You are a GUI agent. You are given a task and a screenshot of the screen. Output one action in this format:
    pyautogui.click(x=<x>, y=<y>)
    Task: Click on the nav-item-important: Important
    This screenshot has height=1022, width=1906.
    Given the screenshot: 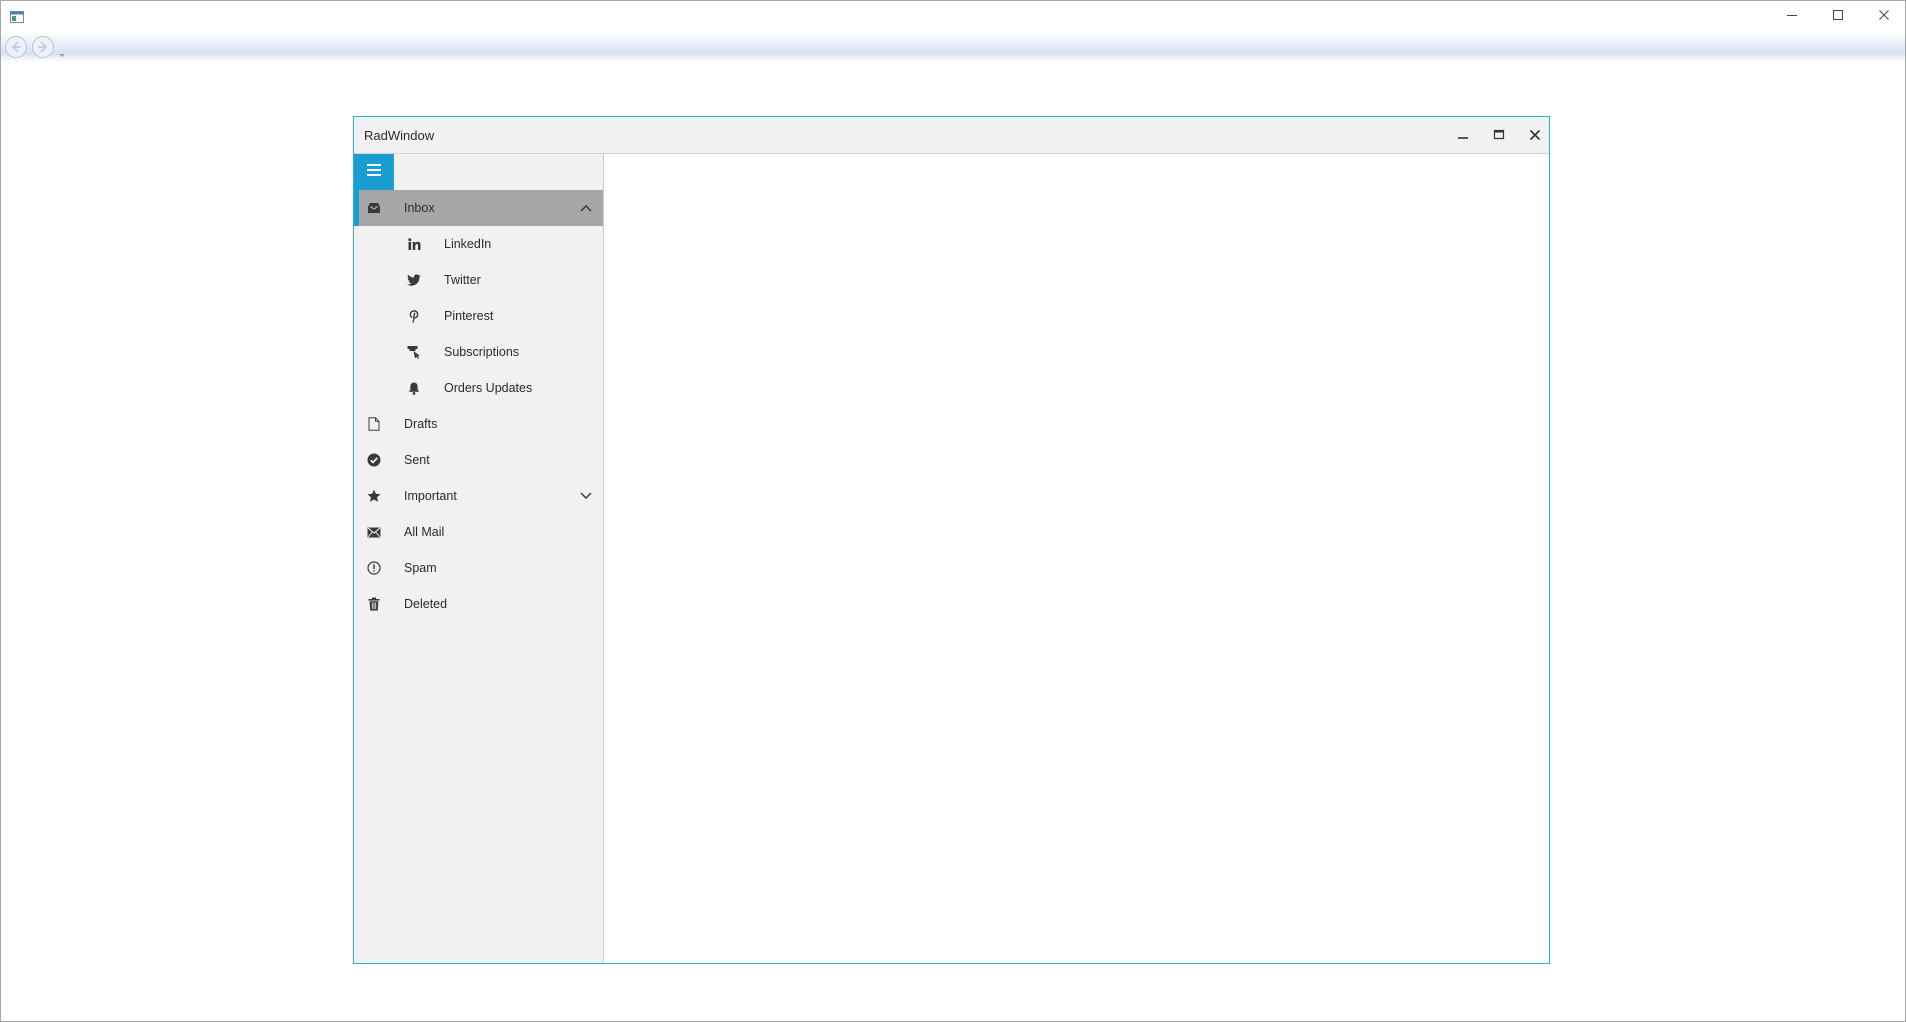 What is the action you would take?
    pyautogui.click(x=478, y=496)
    